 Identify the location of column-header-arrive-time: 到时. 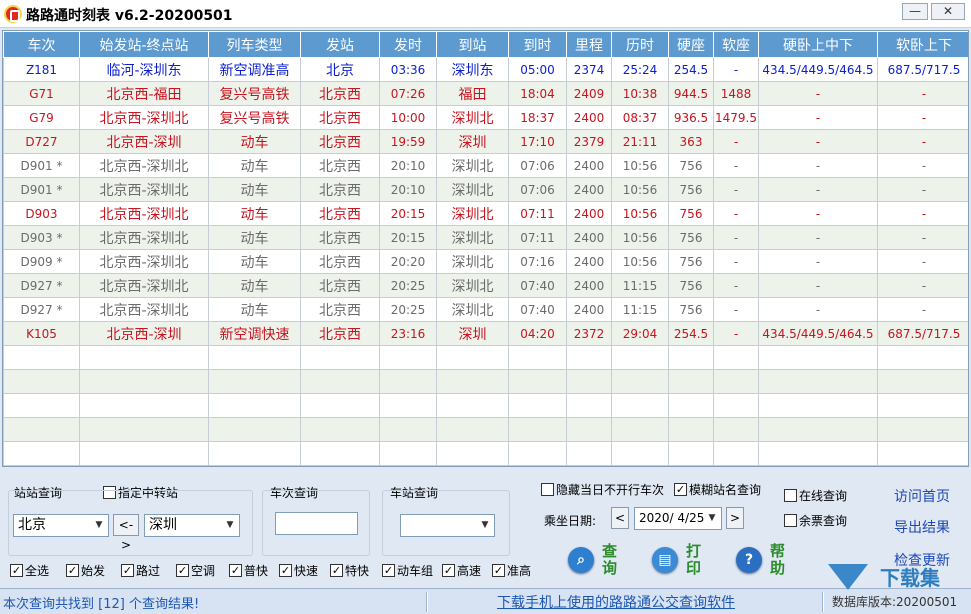
(537, 44).